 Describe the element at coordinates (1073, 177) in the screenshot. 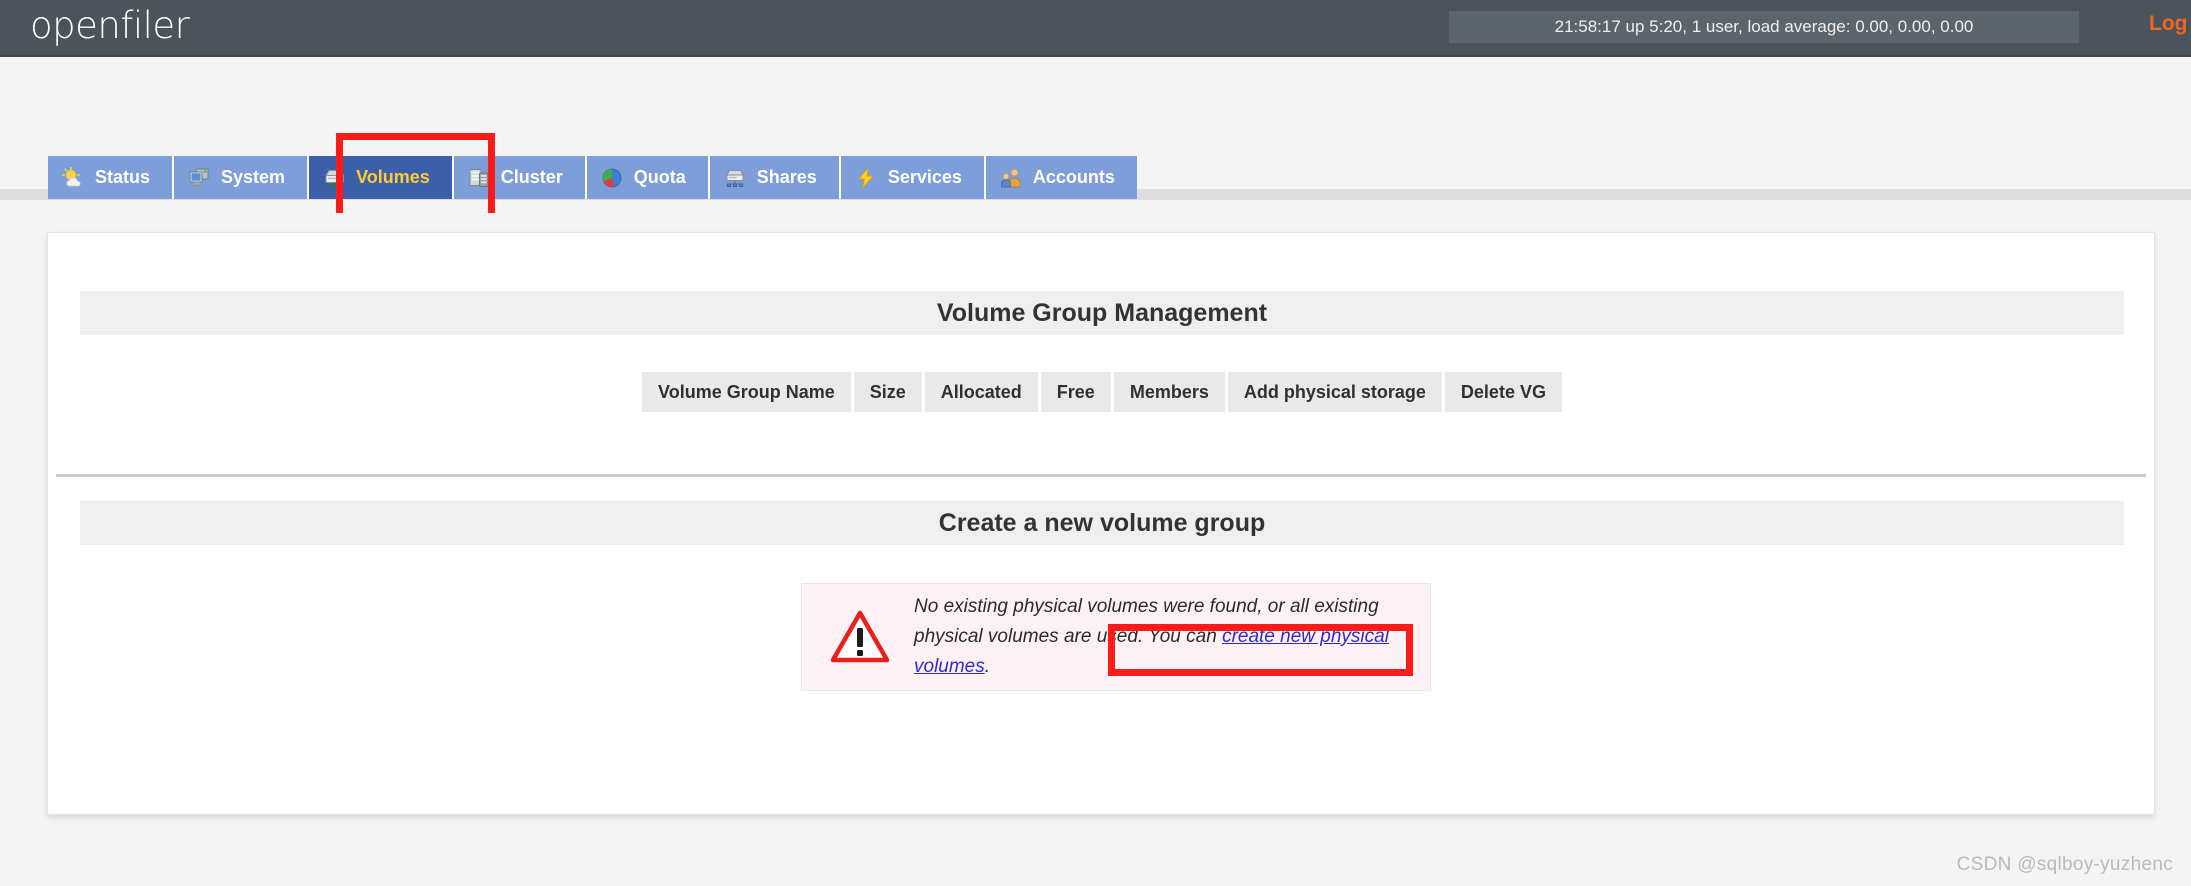

I see `tab-accounts-label: Accounts` at that location.